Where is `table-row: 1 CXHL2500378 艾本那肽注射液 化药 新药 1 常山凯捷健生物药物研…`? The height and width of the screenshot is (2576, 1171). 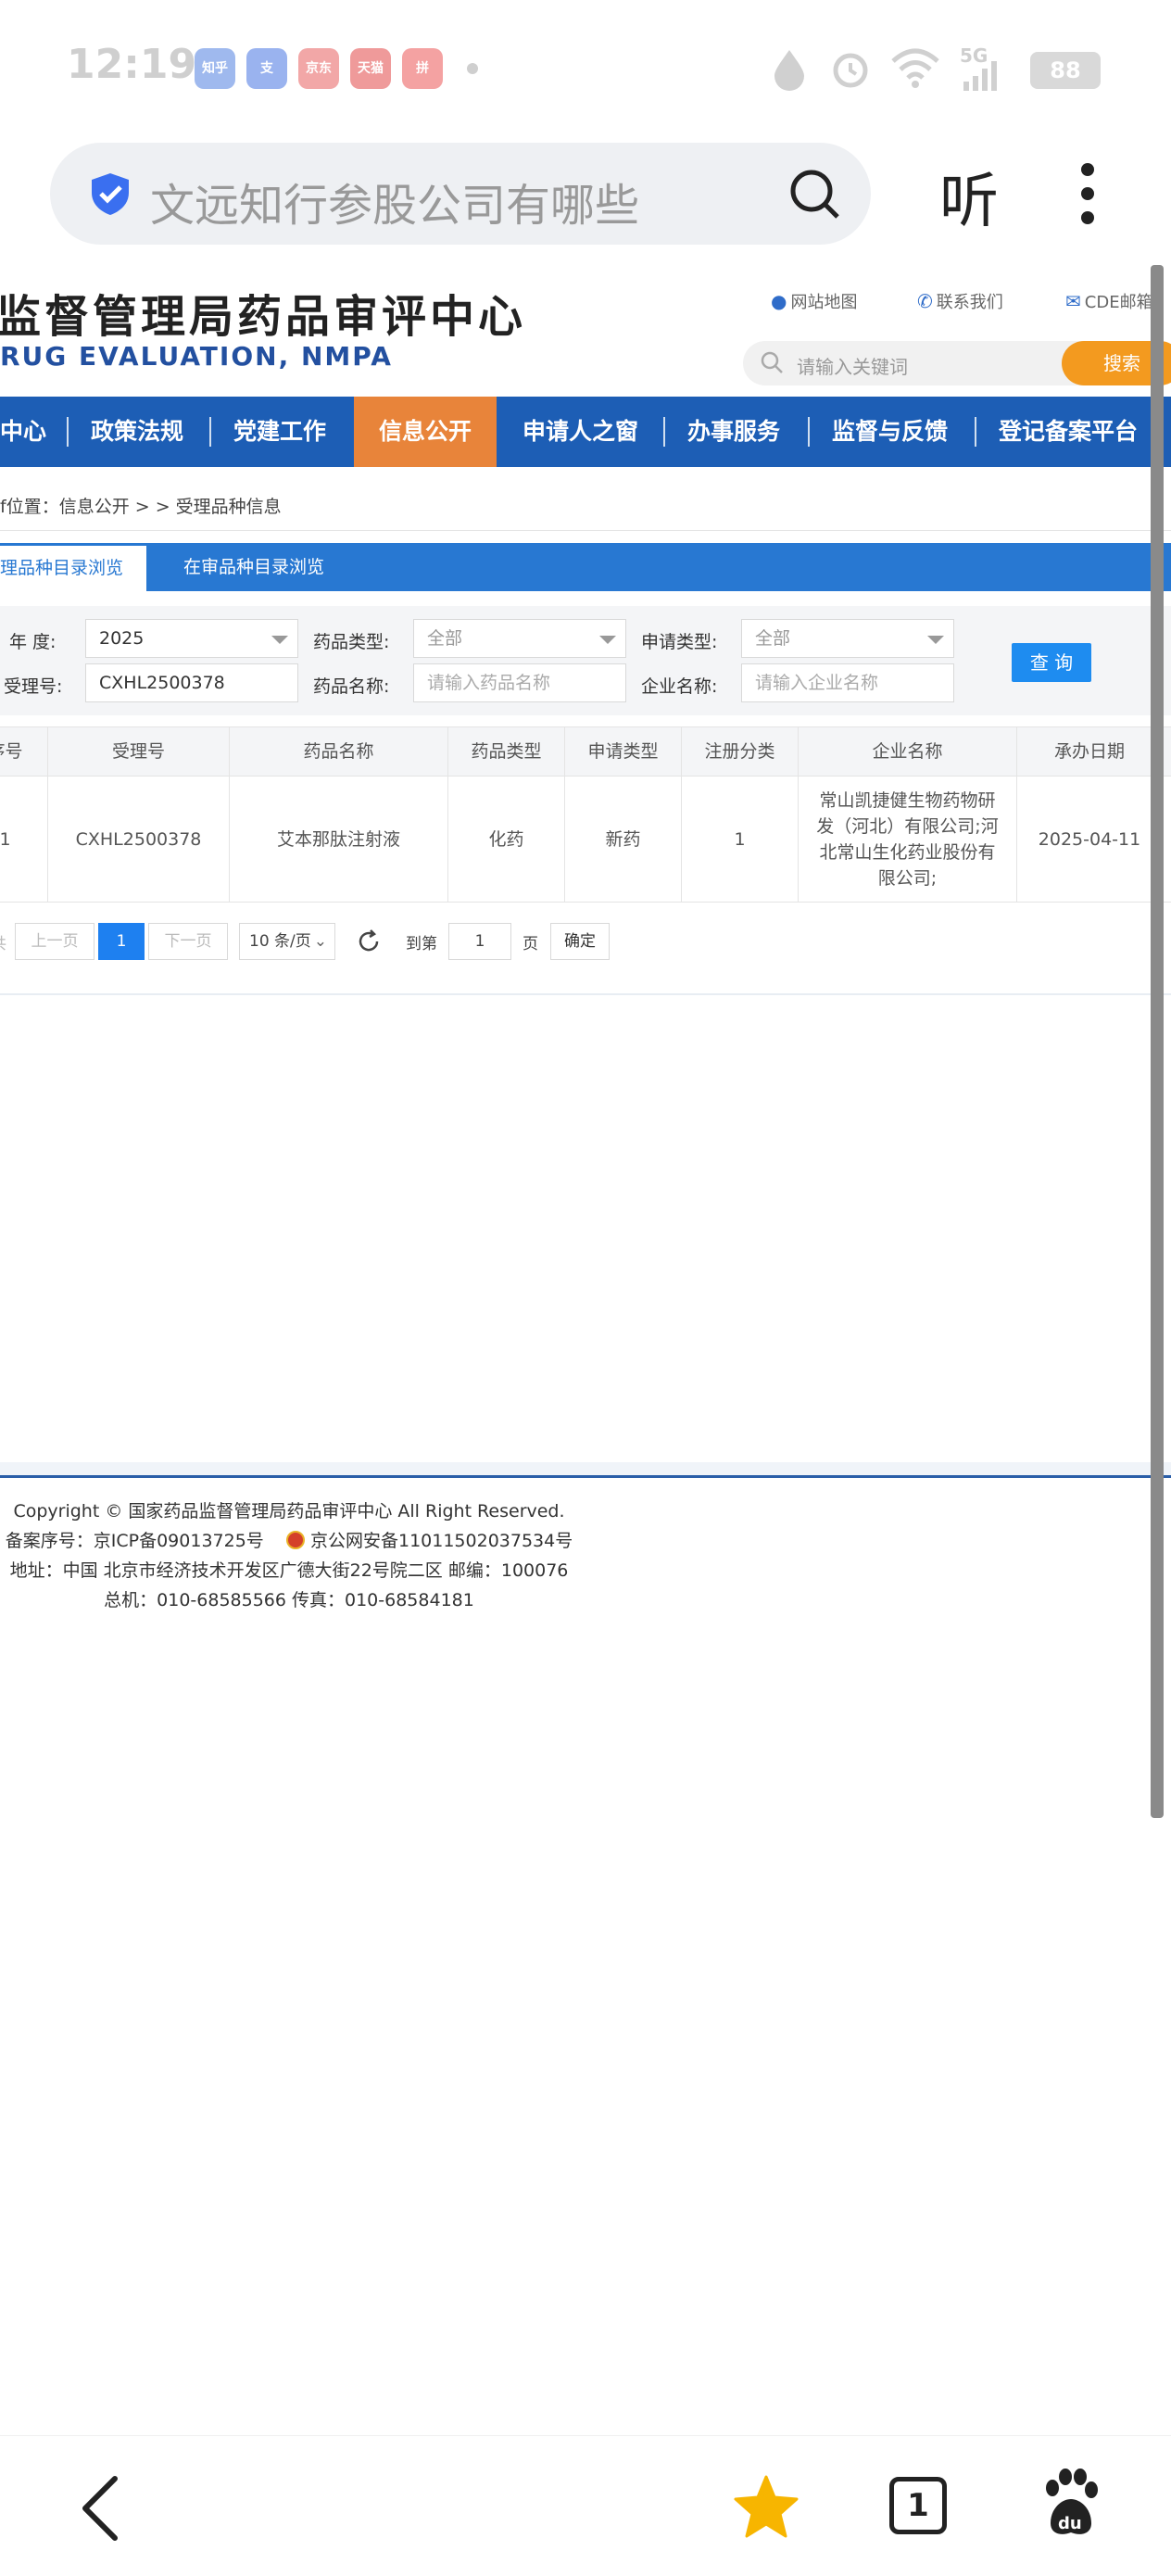
table-row: 1 CXHL2500378 艾本那肽注射液 化药 新药 1 常山凯捷健生物药物研… is located at coordinates (585, 840).